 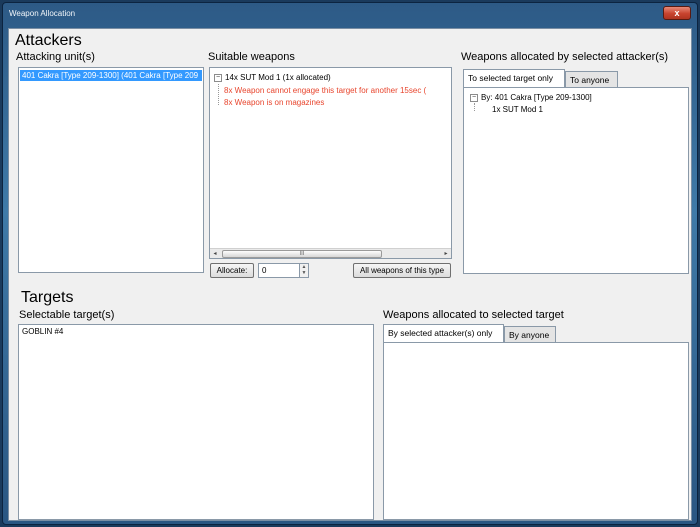 I want to click on weapon-tree-root: −14x SUT Mod 1 (1x allocated), so click(x=272, y=77).